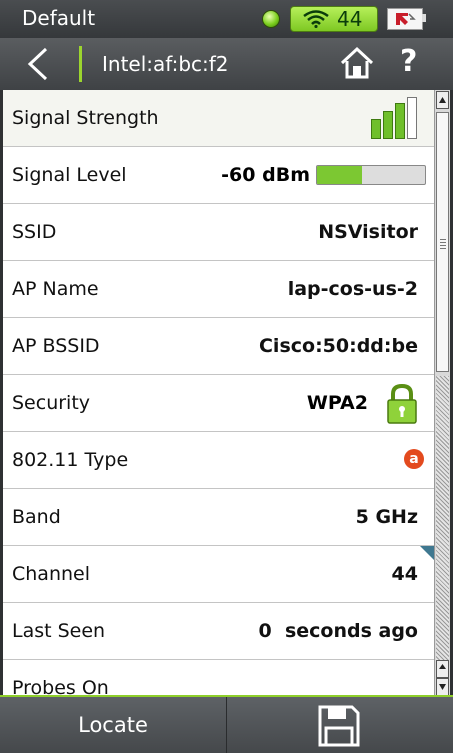  I want to click on footer-toolbar: Locate, so click(226, 725).